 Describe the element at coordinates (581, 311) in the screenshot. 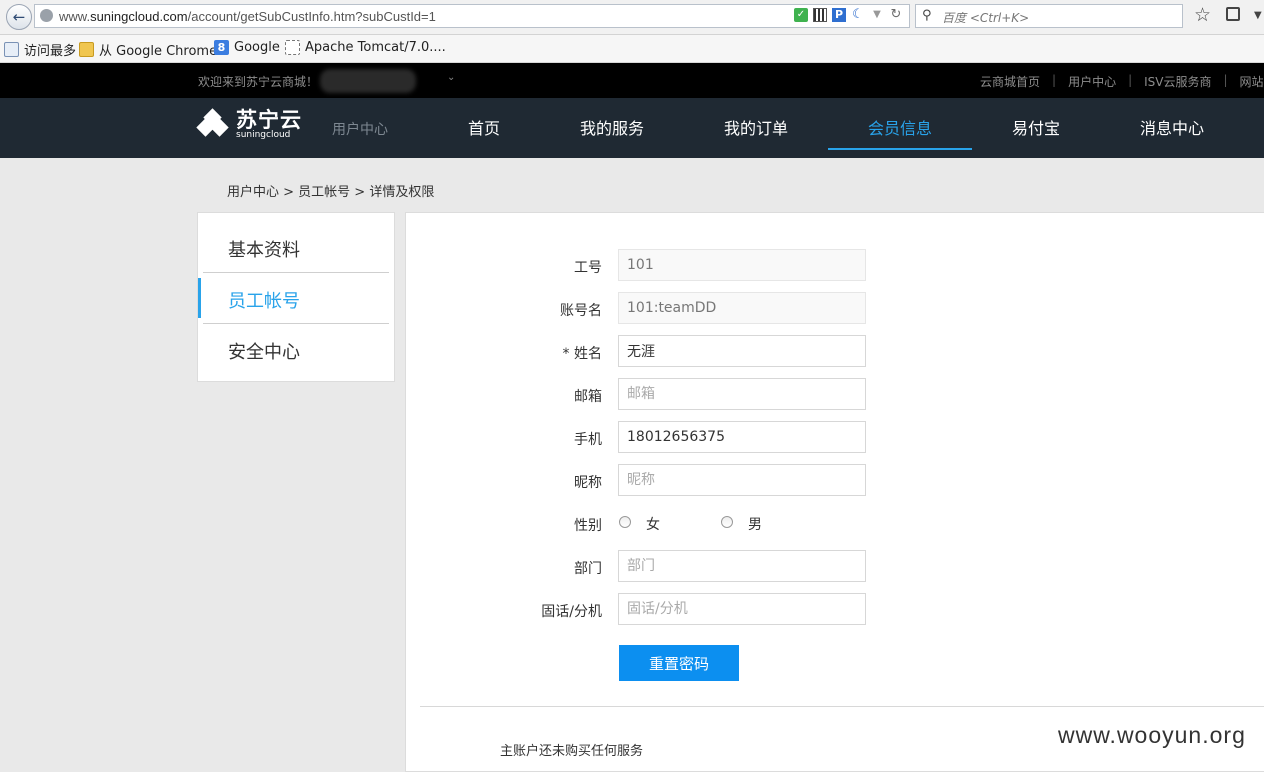

I see `account-name-label: 账号名` at that location.